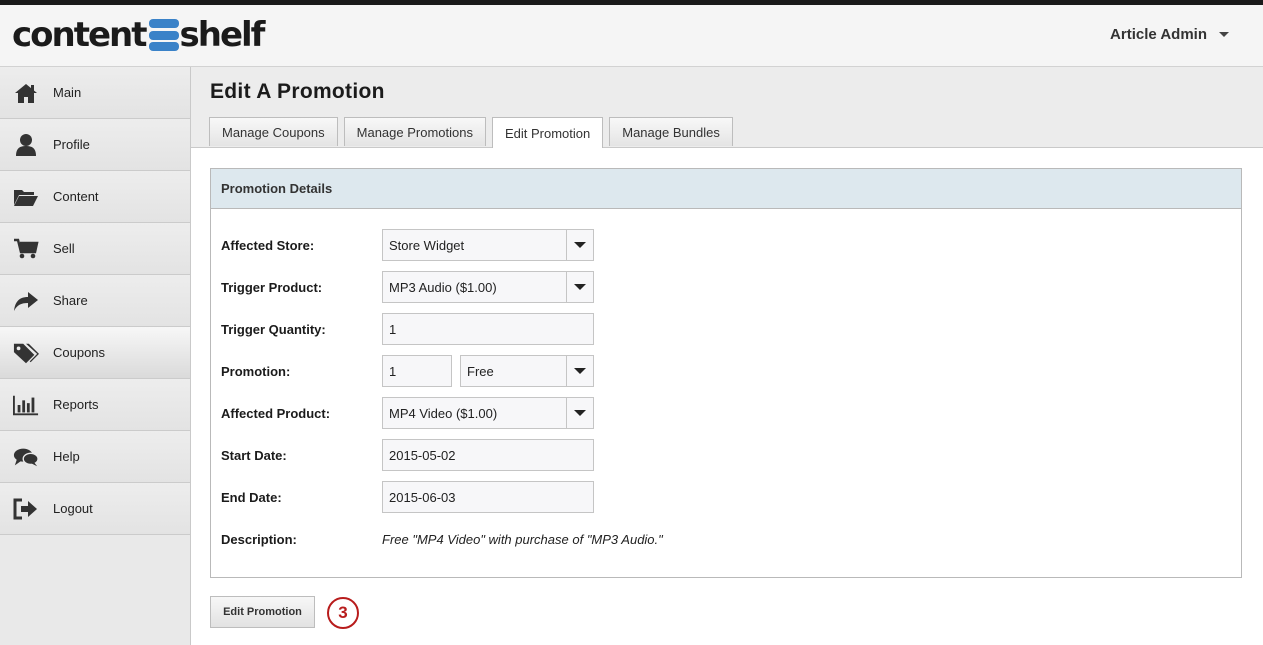  I want to click on folder-open-icon, so click(26, 197).